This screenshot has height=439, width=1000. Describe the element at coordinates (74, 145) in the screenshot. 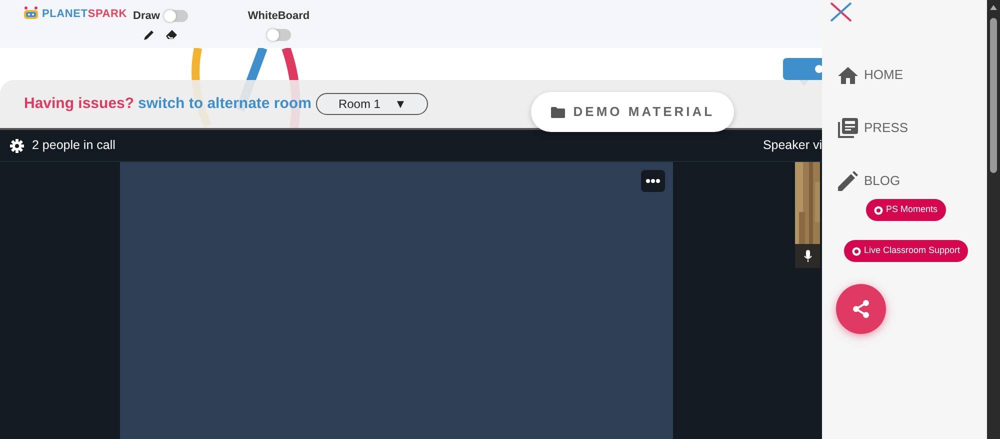

I see `people-count: 2 people in call` at that location.